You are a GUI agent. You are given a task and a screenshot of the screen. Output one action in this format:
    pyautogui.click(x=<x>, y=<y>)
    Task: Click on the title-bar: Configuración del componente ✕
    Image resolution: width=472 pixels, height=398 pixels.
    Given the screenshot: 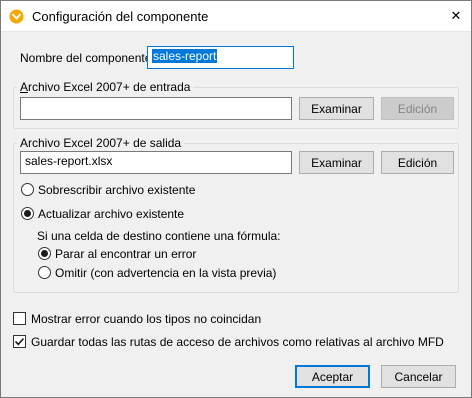 What is the action you would take?
    pyautogui.click(x=236, y=16)
    